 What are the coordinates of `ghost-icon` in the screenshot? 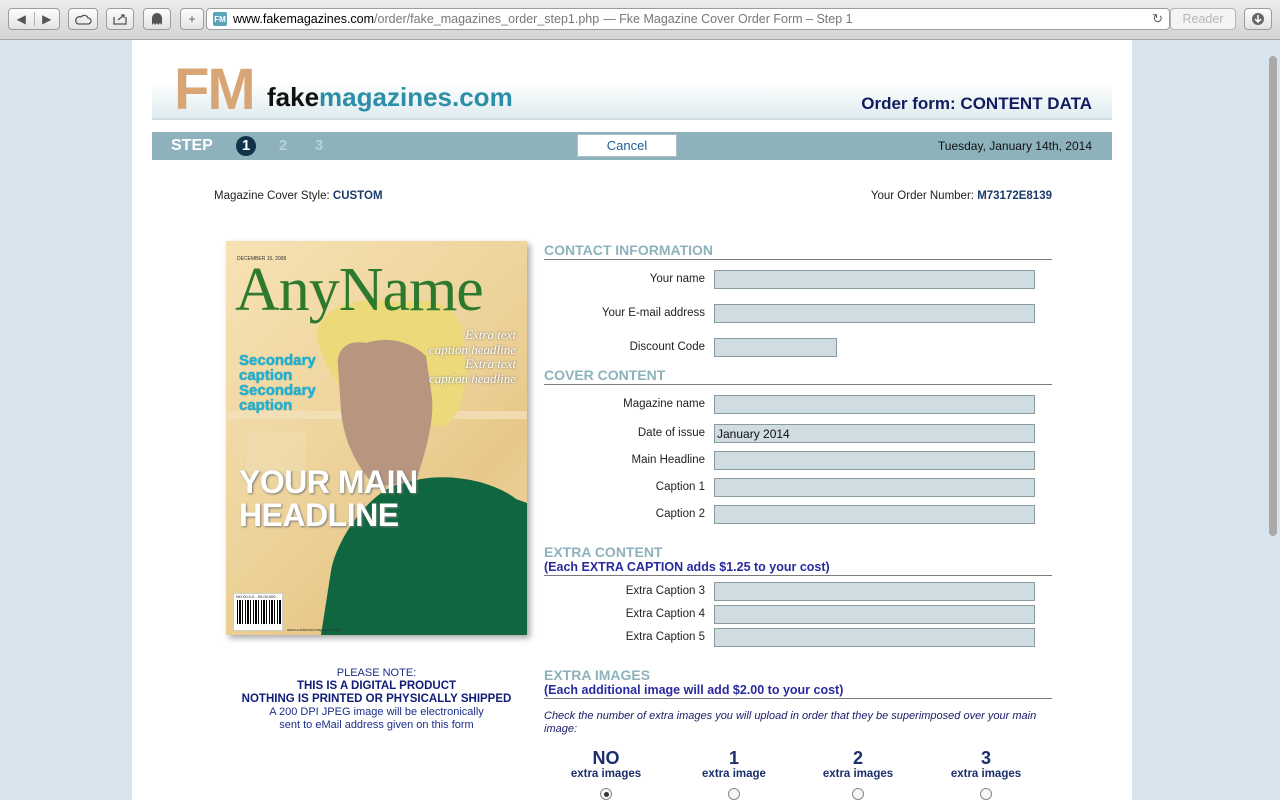 It's located at (157, 19).